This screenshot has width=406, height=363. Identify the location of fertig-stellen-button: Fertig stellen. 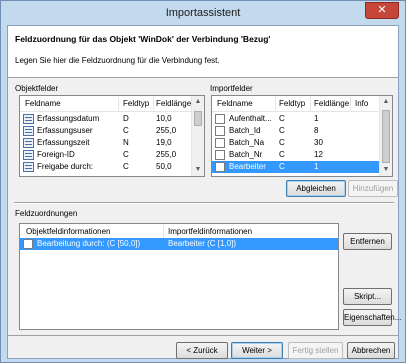
(315, 350).